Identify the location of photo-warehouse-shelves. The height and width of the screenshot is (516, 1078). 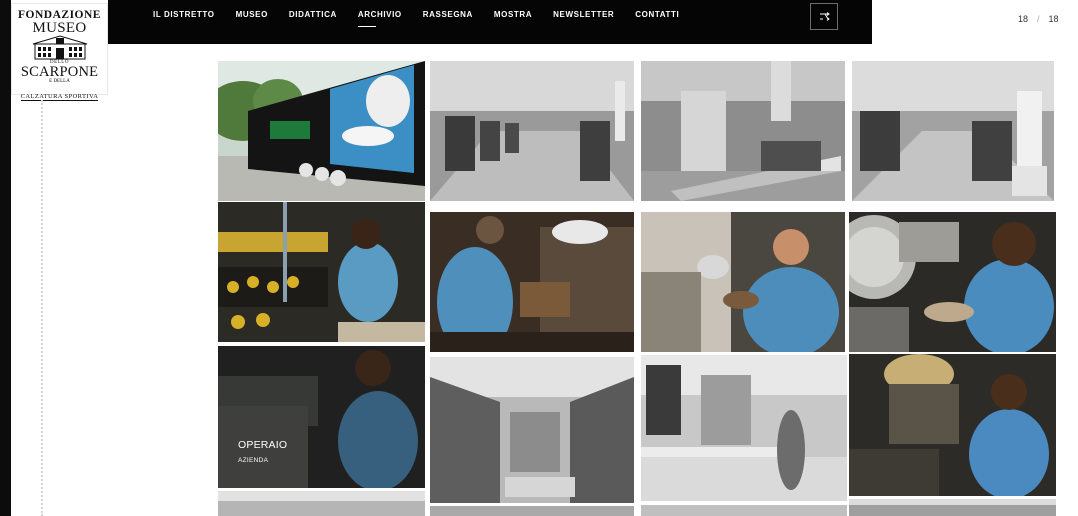
(532, 430).